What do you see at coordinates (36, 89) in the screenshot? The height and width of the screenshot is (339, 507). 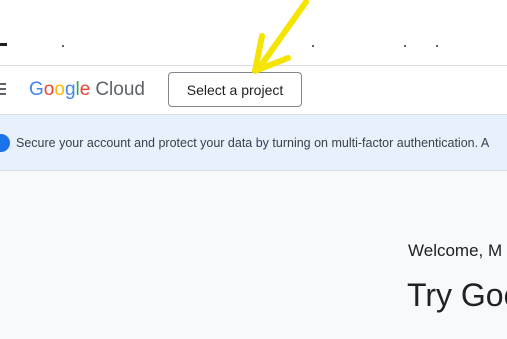 I see `logo-letter: G` at bounding box center [36, 89].